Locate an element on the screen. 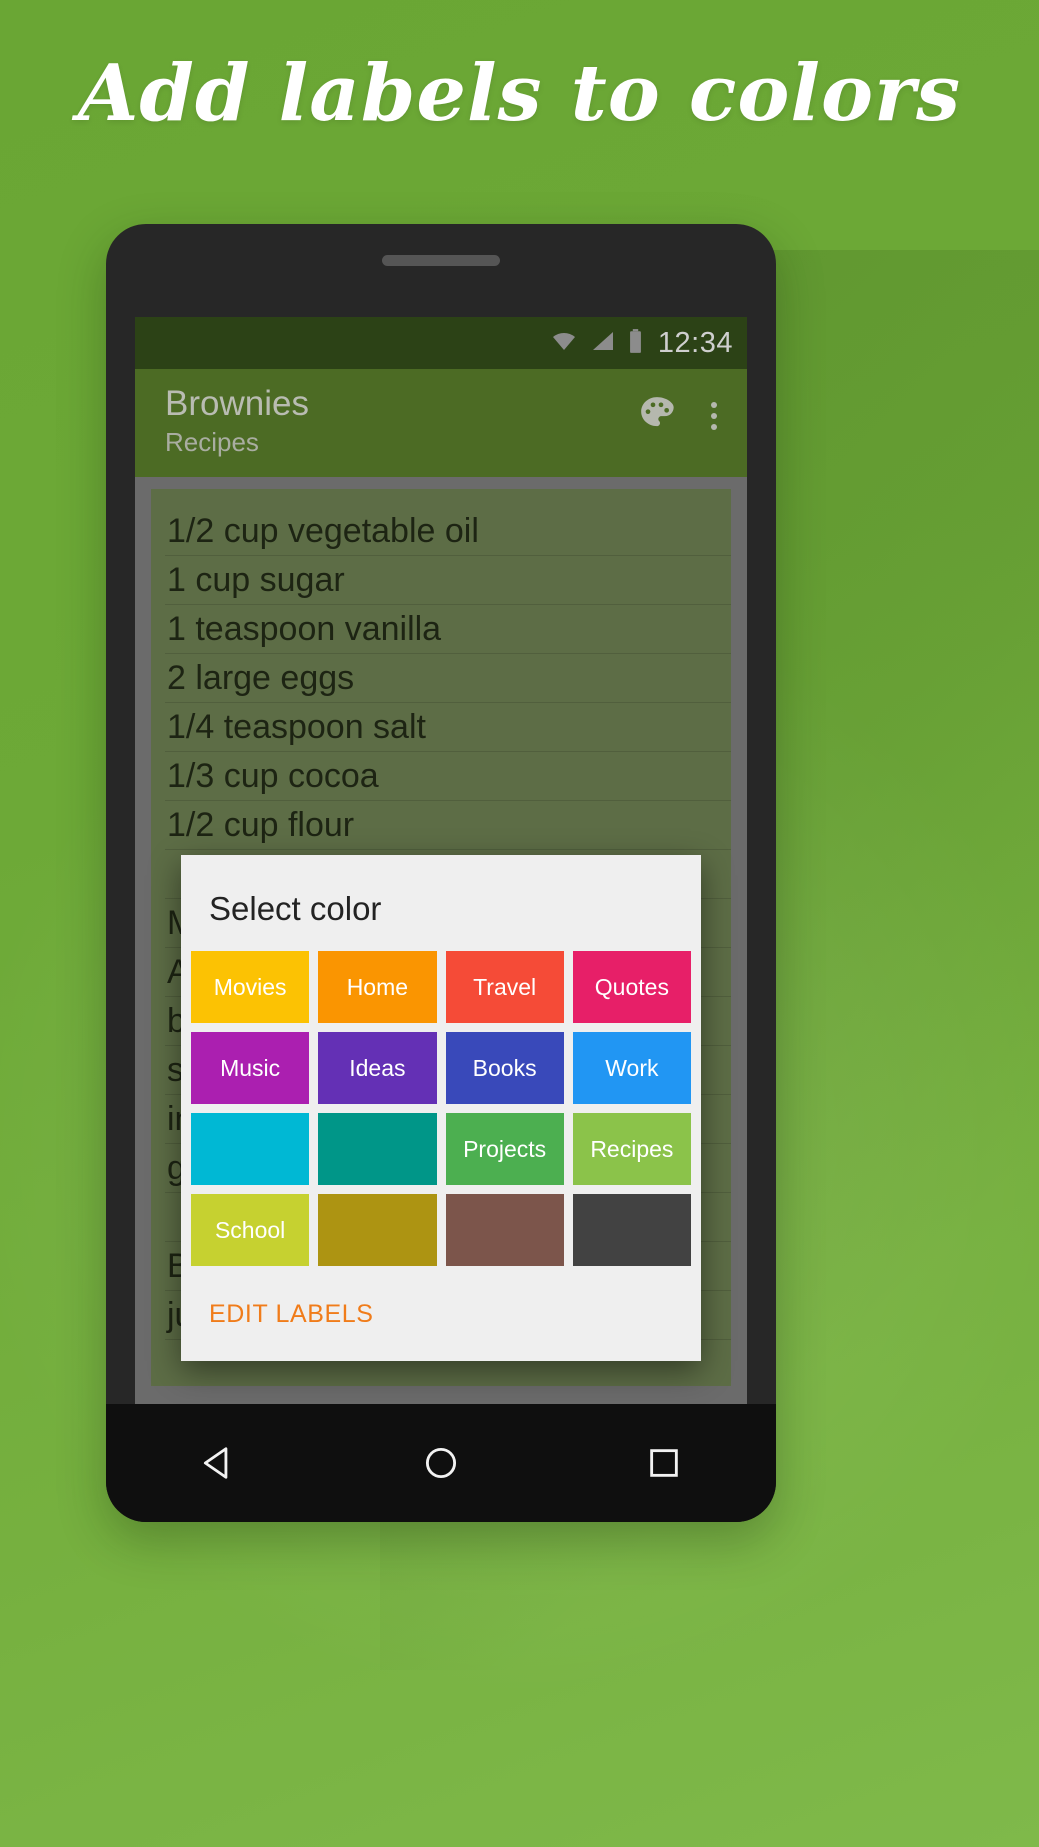  color-swatch-label: Quotes is located at coordinates (631, 986).